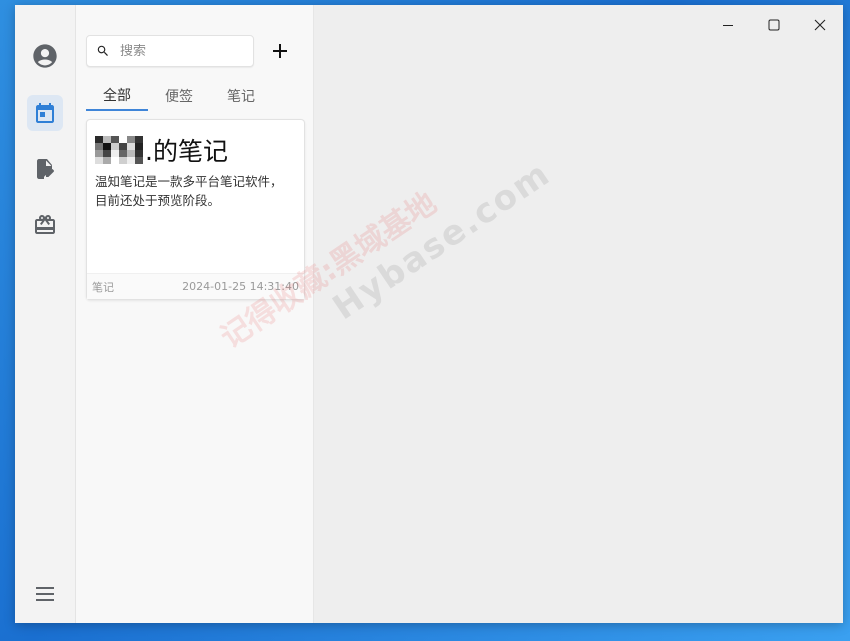  What do you see at coordinates (186, 151) in the screenshot?
I see `note-title-text: .的笔记` at bounding box center [186, 151].